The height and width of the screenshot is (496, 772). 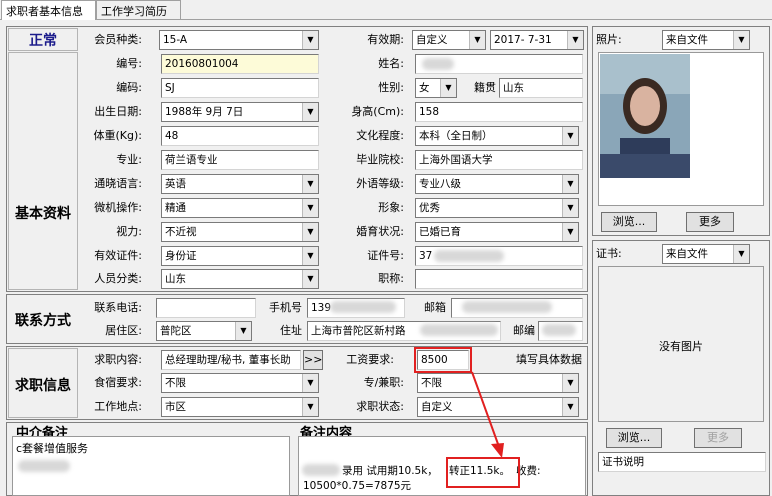 I want to click on photo-source-select: 来自文件 ▼, so click(x=706, y=40).